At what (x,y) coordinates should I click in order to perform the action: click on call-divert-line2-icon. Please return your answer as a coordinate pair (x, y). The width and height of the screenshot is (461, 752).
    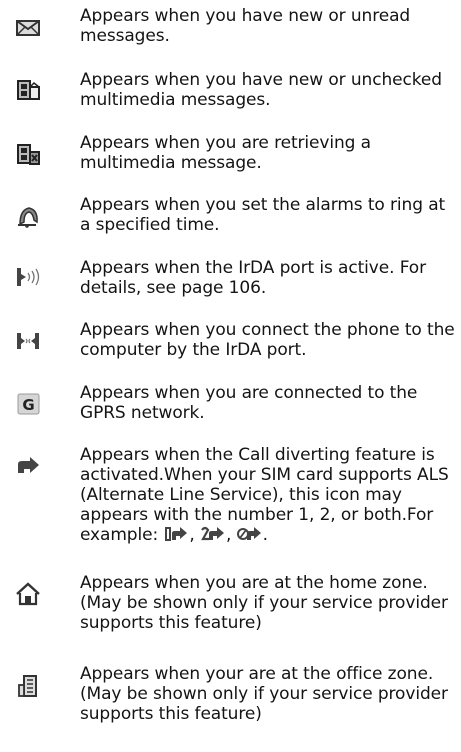
    Looking at the image, I should click on (213, 534).